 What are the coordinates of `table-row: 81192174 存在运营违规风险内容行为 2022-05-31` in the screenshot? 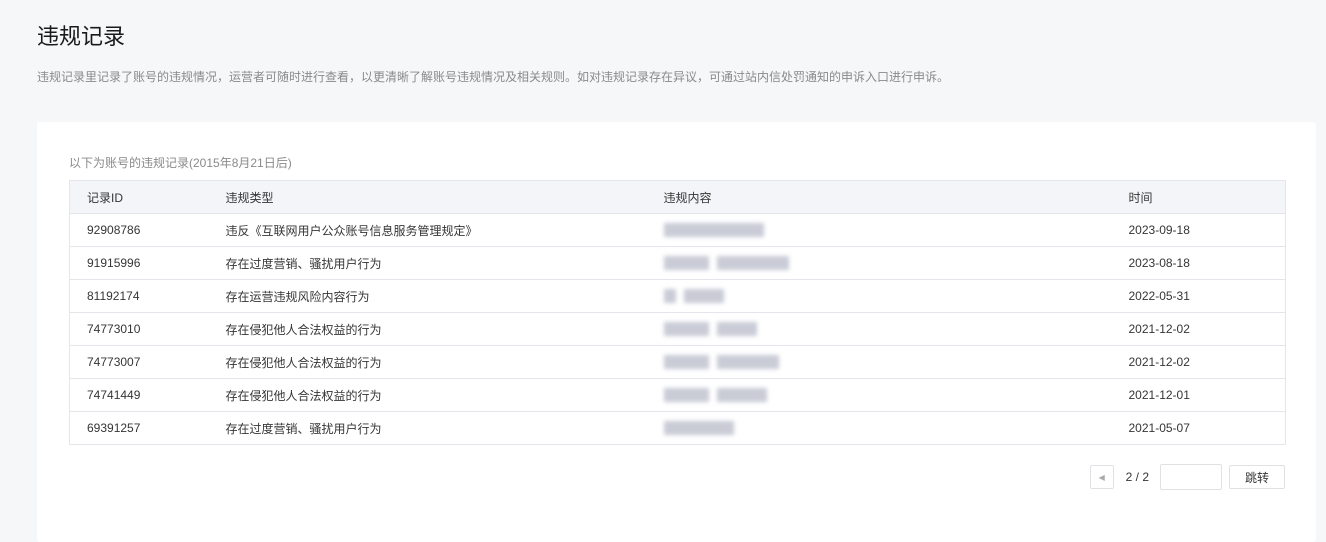 It's located at (677, 296).